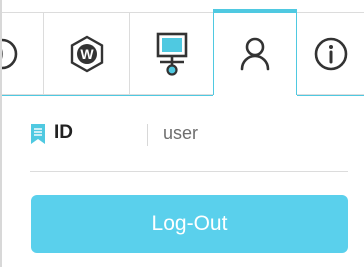 This screenshot has height=267, width=364. I want to click on id-value: user, so click(181, 133).